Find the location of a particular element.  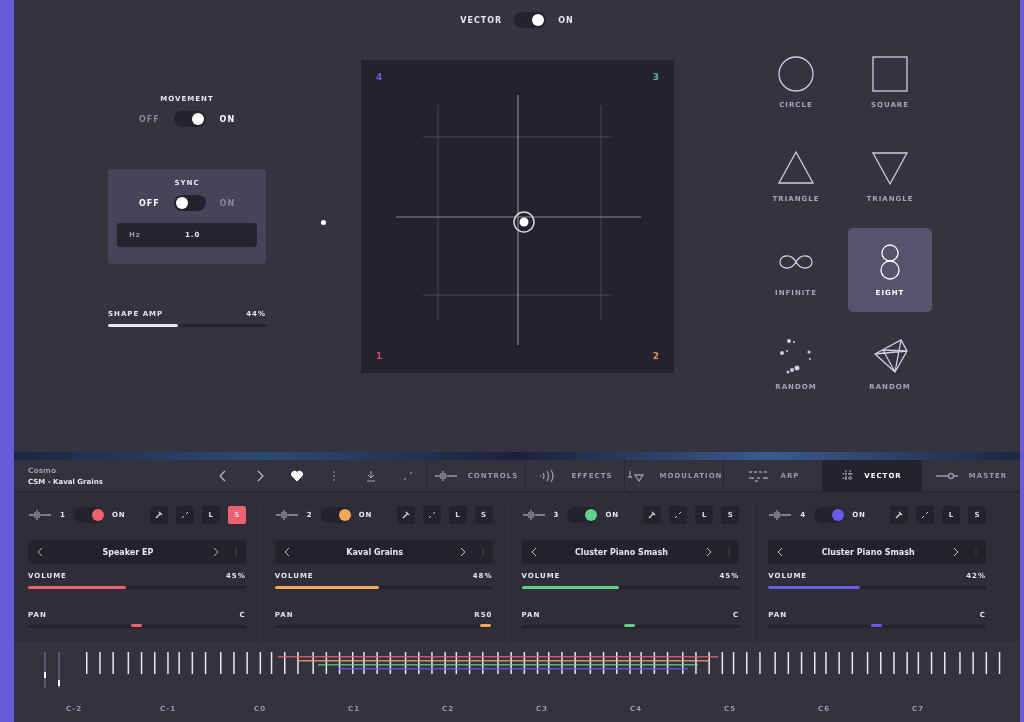

corner-number: 3 is located at coordinates (655, 77).